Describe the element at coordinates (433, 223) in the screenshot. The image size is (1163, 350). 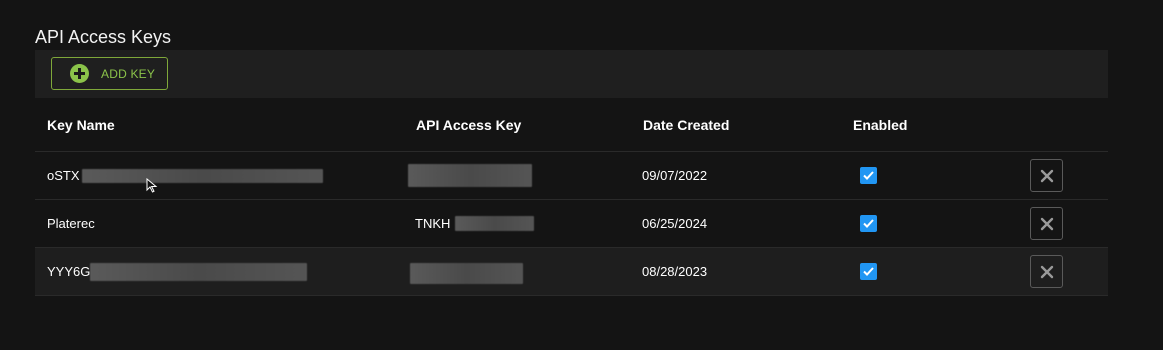
I see `api-key-value: TNKH` at that location.